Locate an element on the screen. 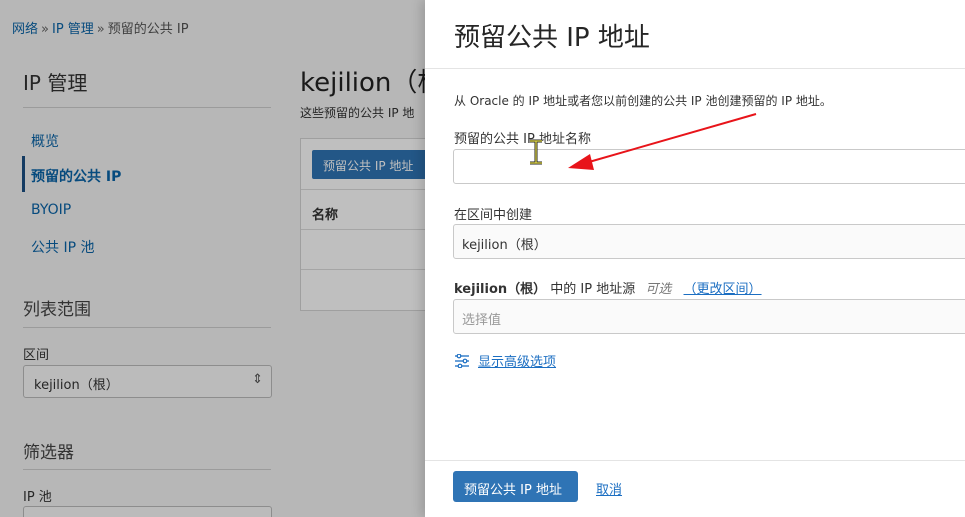 Image resolution: width=965 pixels, height=517 pixels. reserve-ip-submit-button: 预留公共 IP 地址 is located at coordinates (515, 486).